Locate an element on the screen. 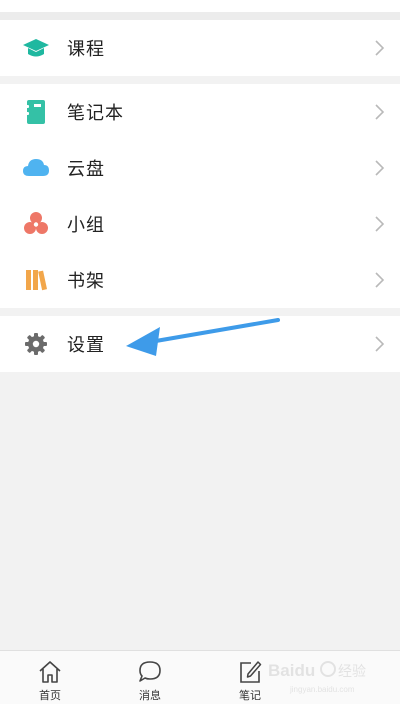 This screenshot has width=400, height=704. chat-bubble-icon is located at coordinates (150, 671).